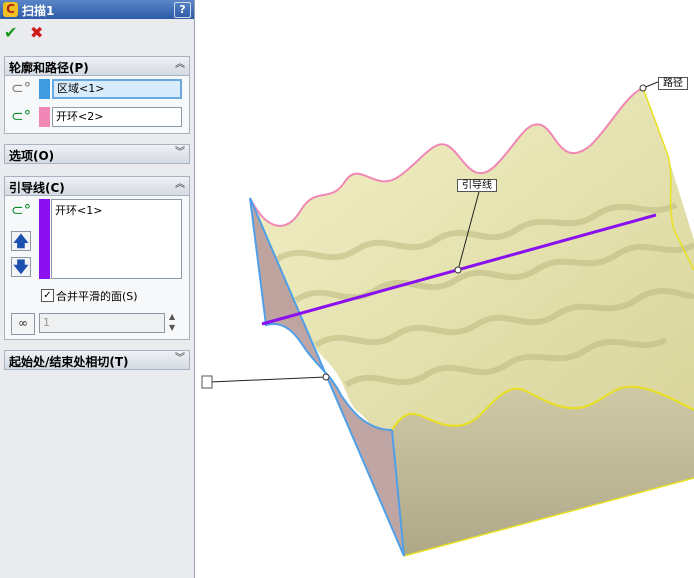 This screenshot has height=578, width=694. I want to click on profile-field: 区域<1>, so click(117, 89).